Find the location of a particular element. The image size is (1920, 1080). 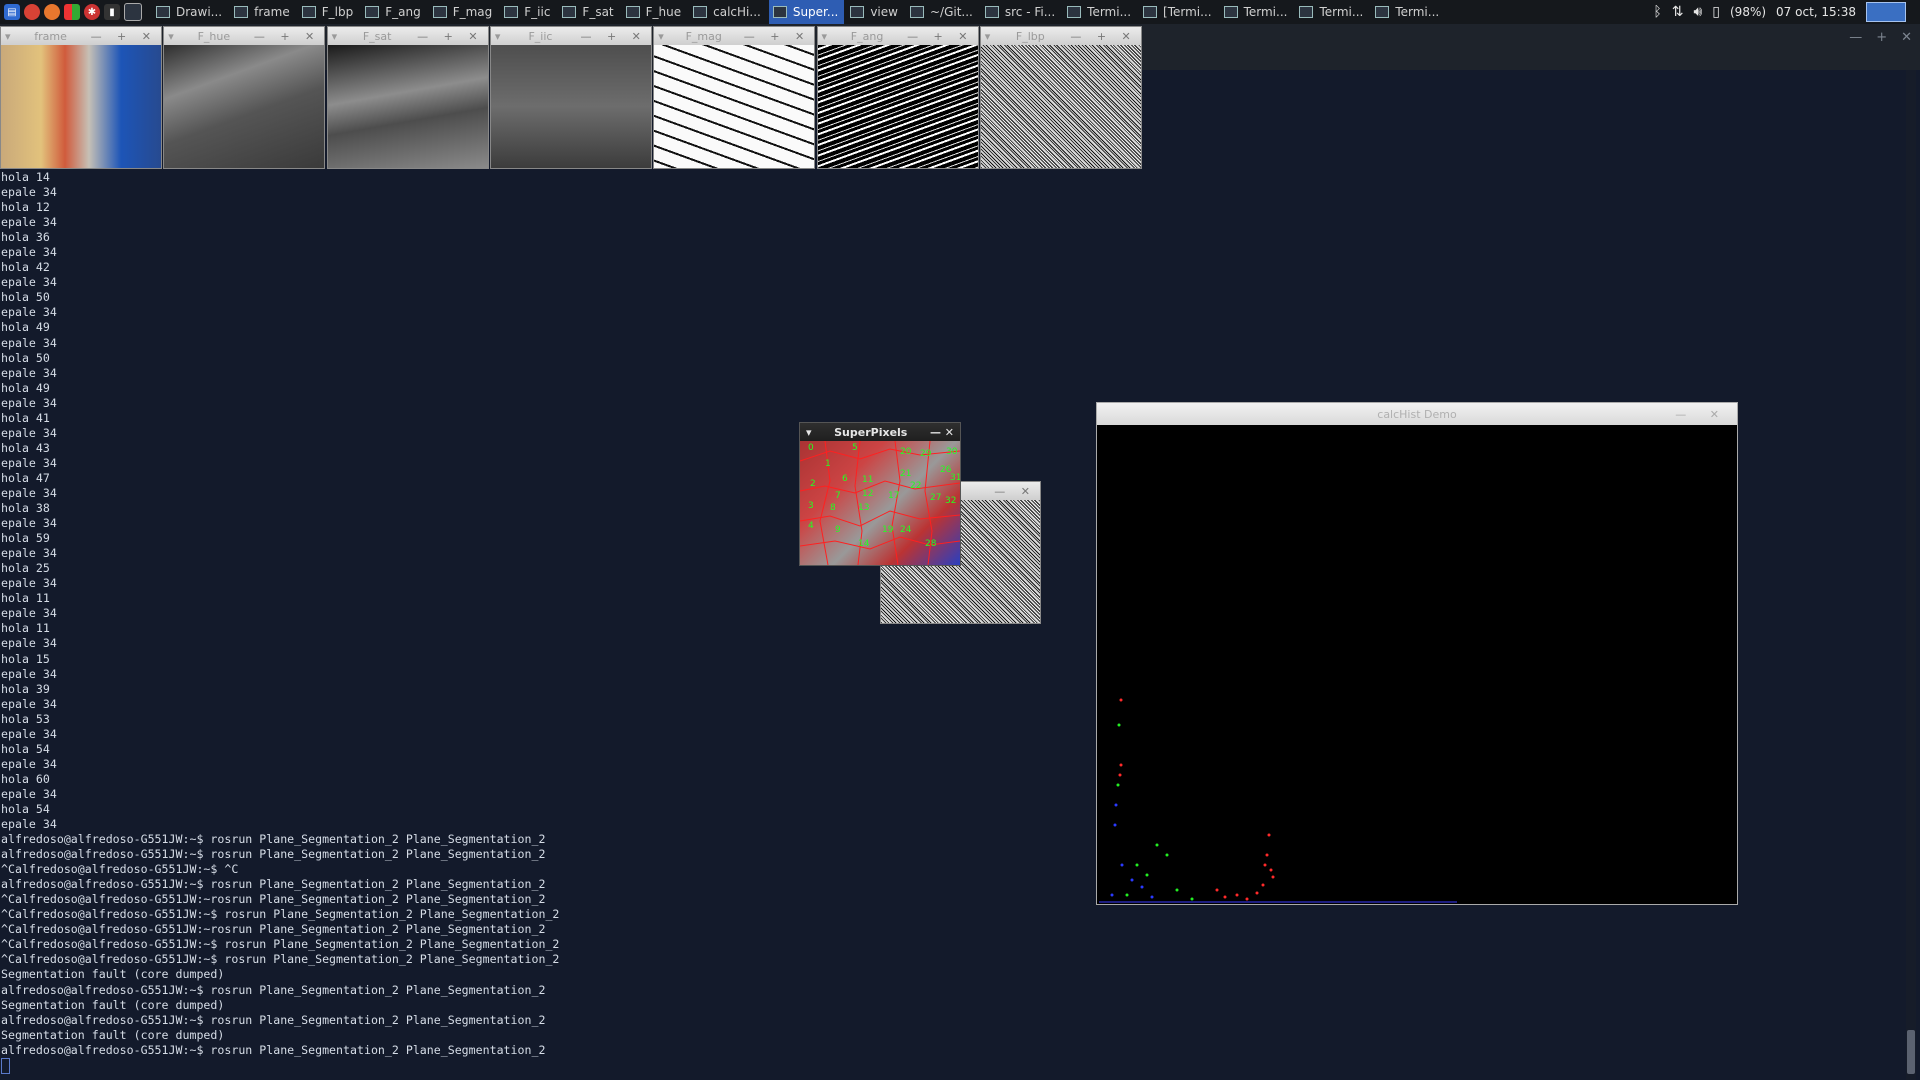

settings-icon: ✱ is located at coordinates (92, 12).